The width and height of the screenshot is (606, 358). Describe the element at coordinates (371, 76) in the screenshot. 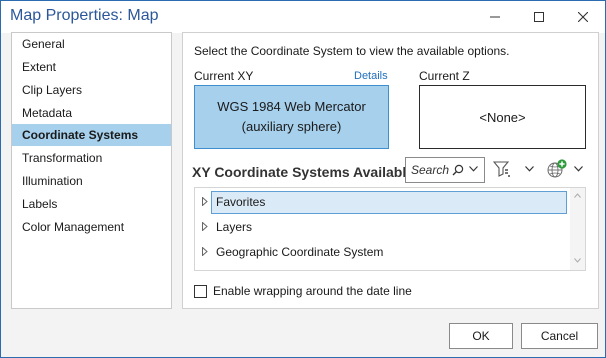

I see `details-link: Details` at that location.